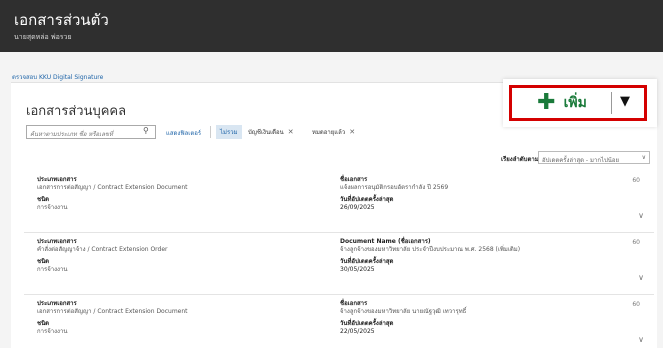 The image size is (663, 348). Describe the element at coordinates (183, 133) in the screenshot. I see `show-filter-link: แสดงฟิลเตอร์` at that location.